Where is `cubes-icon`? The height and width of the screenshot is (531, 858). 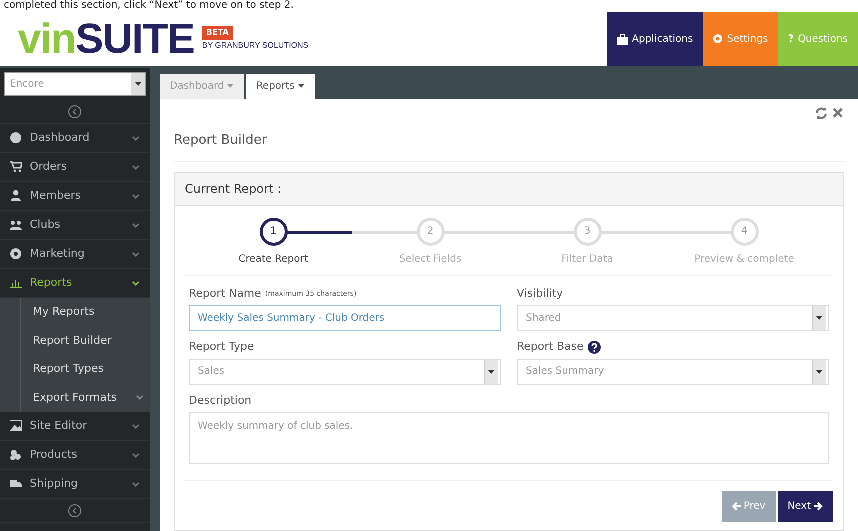 cubes-icon is located at coordinates (16, 455).